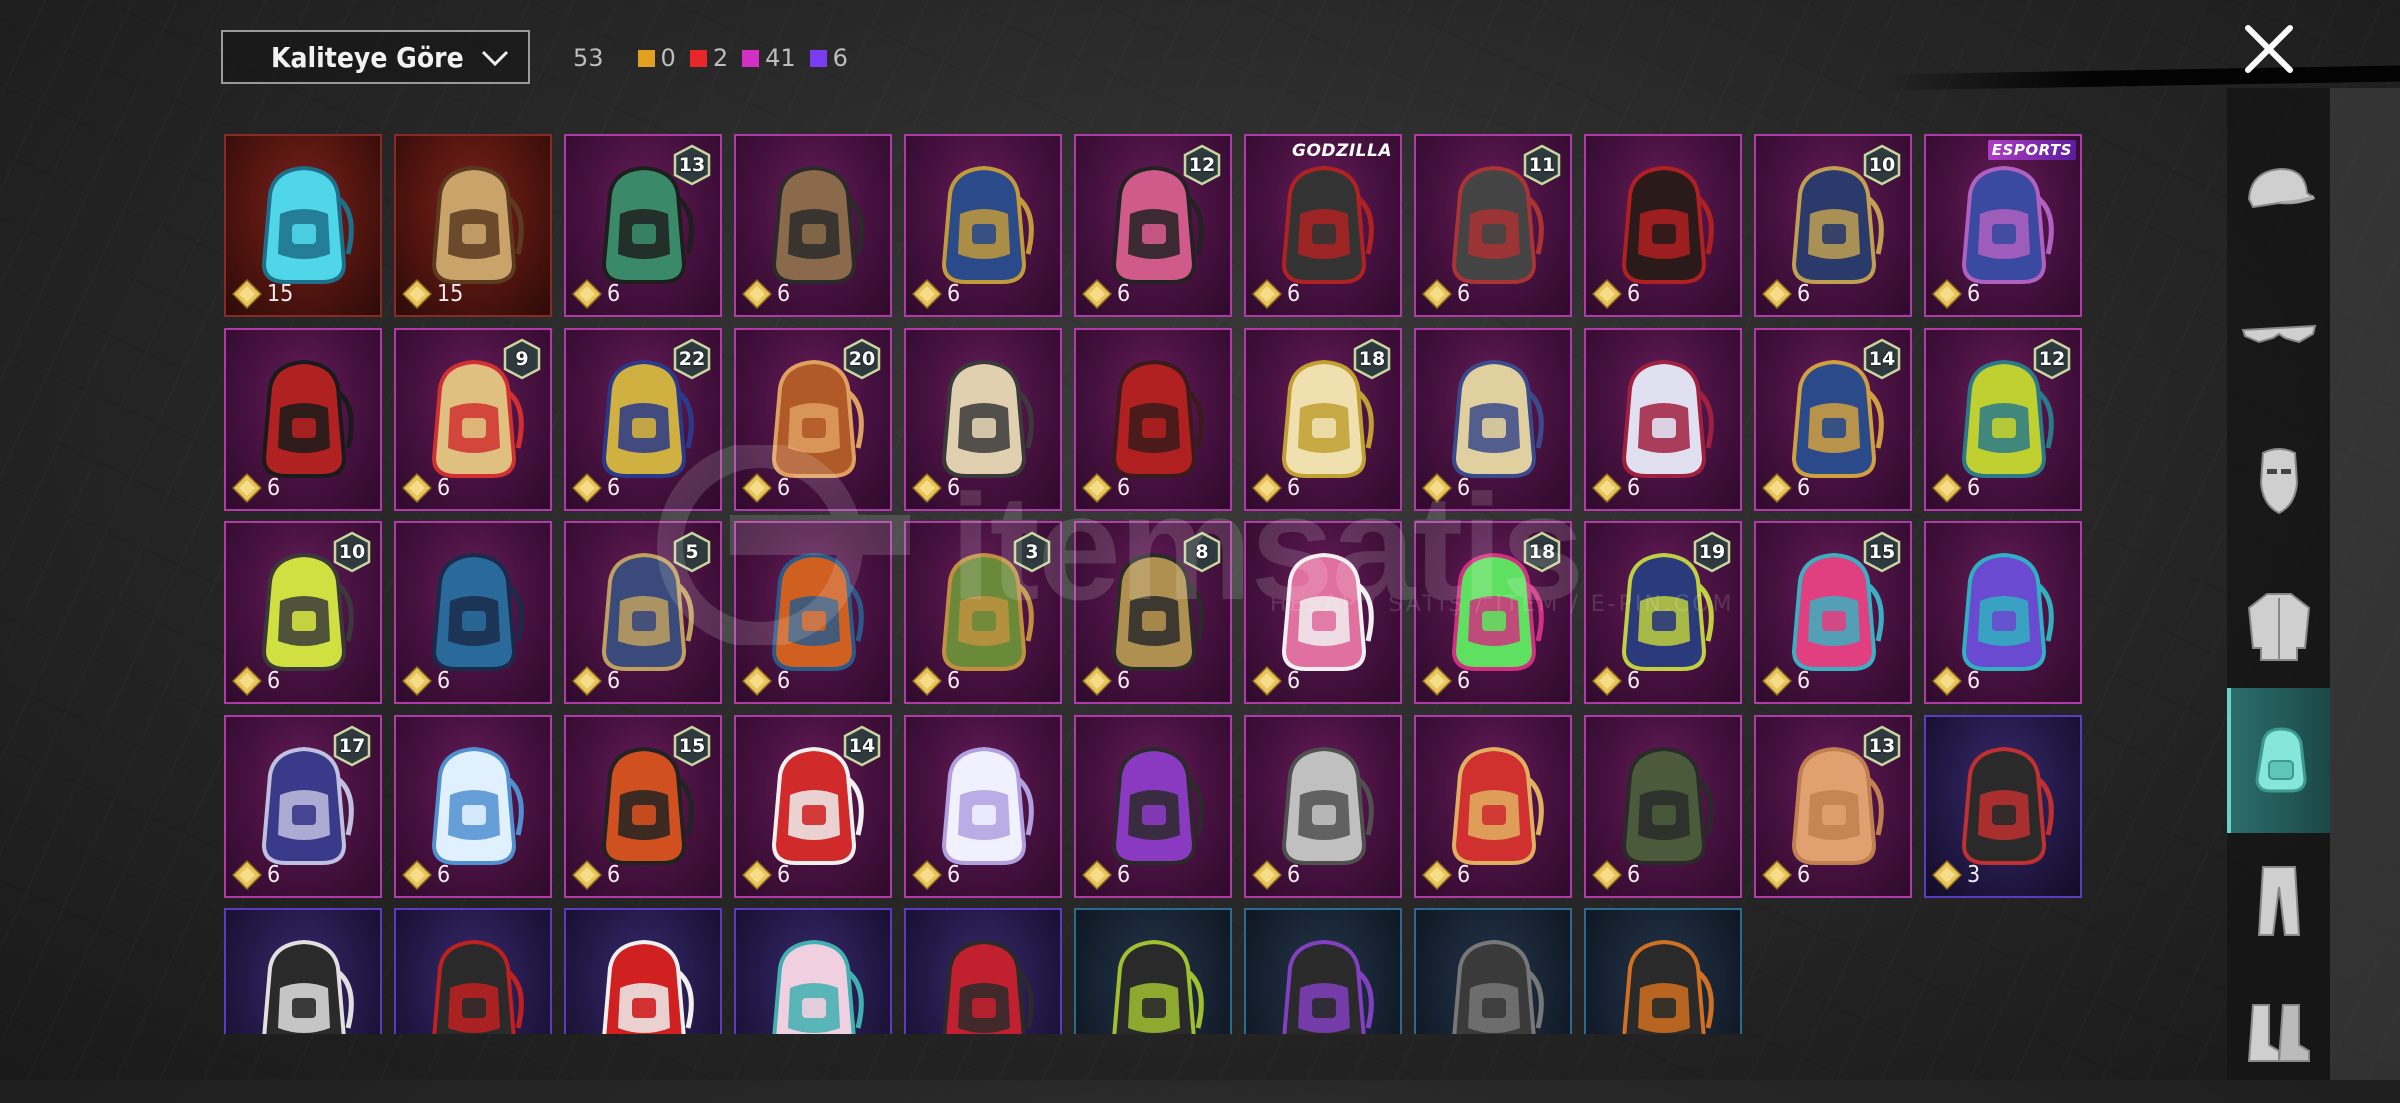 This screenshot has width=2400, height=1103. Describe the element at coordinates (280, 294) in the screenshot. I see `price-value: 15` at that location.